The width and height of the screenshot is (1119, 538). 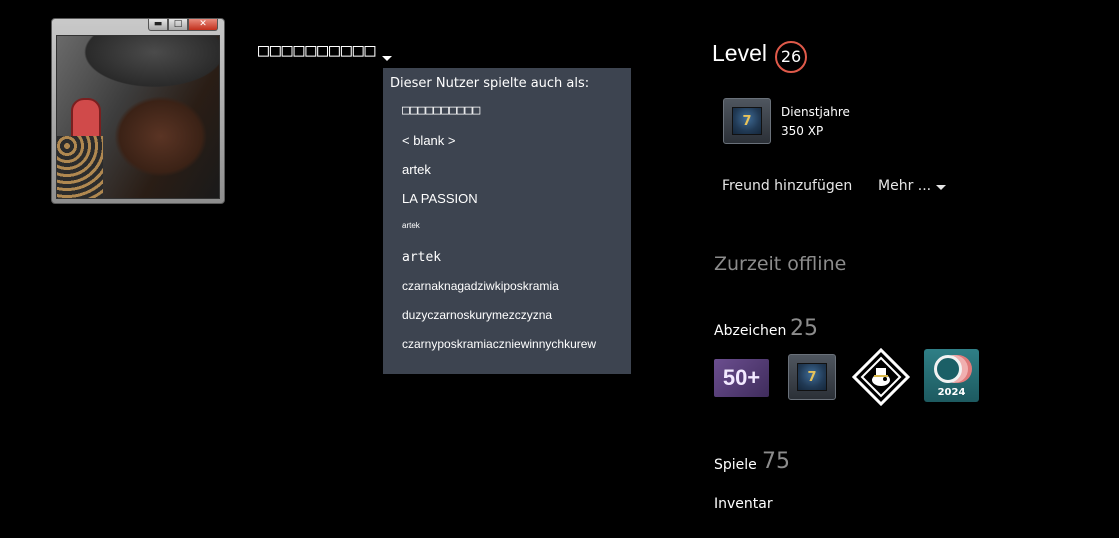 I want to click on alias-item: LA PASSION, so click(x=440, y=198).